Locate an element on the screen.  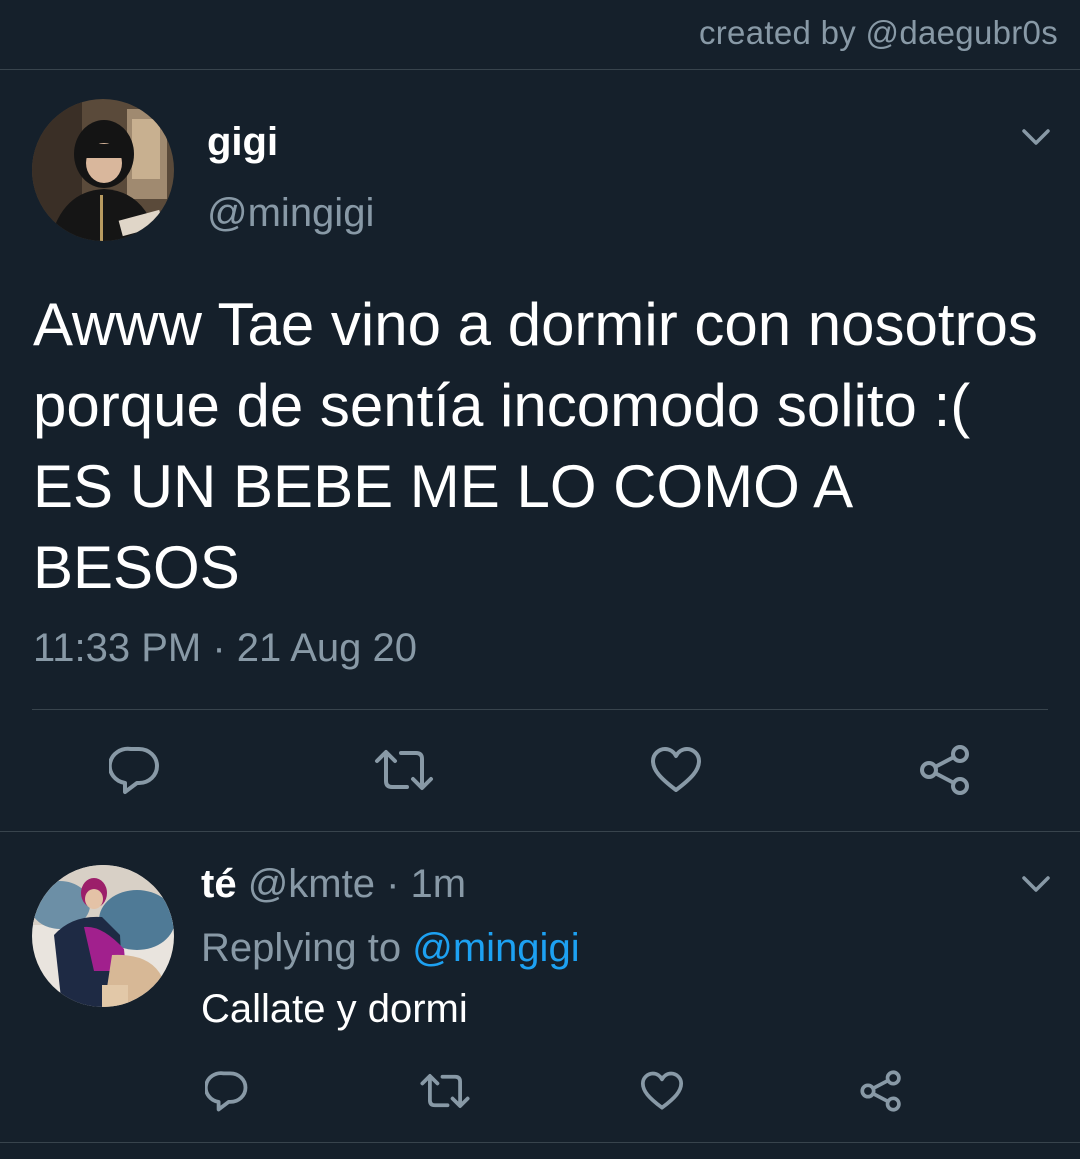
reply-share-icon is located at coordinates (881, 1091).